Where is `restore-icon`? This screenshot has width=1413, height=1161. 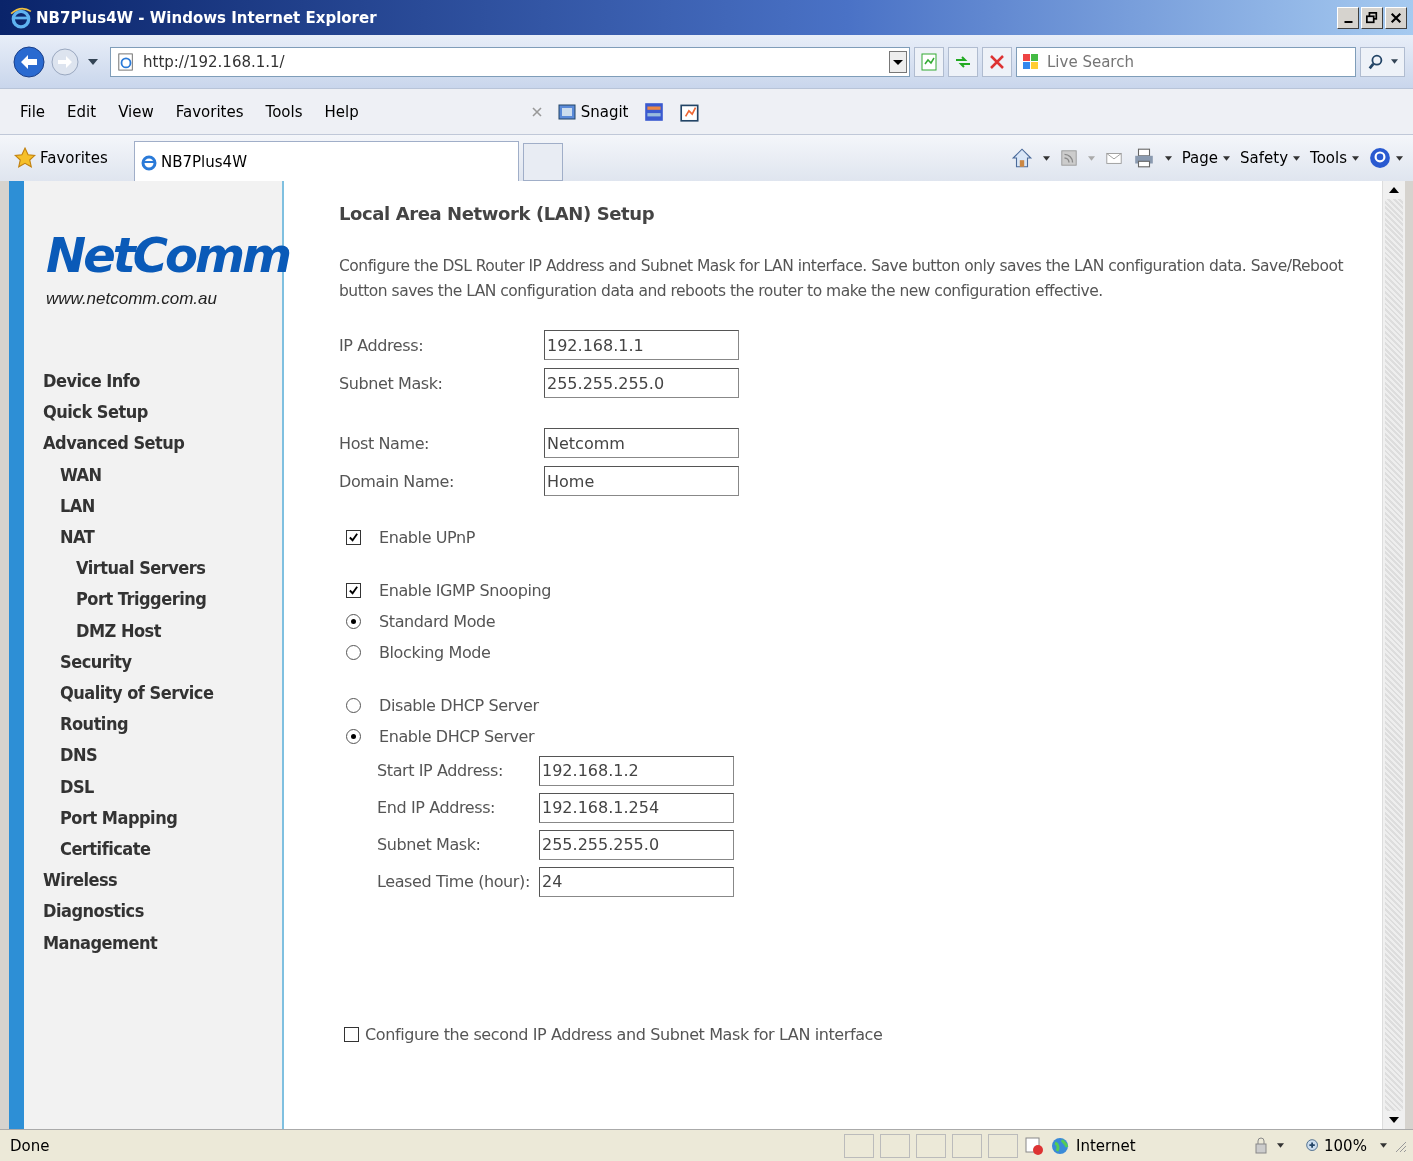
restore-icon is located at coordinates (1372, 17).